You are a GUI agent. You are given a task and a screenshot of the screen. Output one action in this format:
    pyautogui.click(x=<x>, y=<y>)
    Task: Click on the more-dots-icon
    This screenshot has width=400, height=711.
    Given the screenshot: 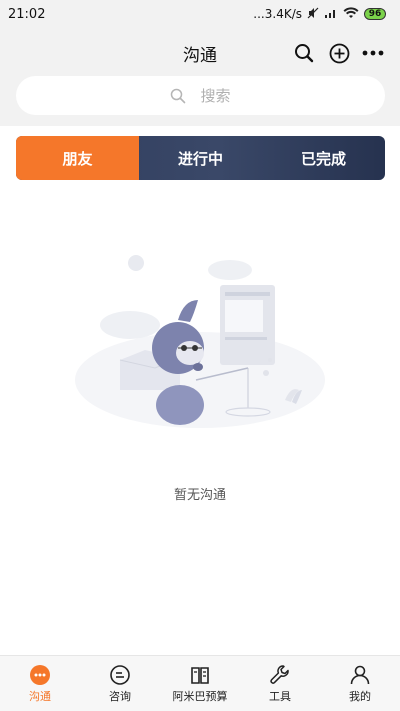 What is the action you would take?
    pyautogui.click(x=373, y=53)
    